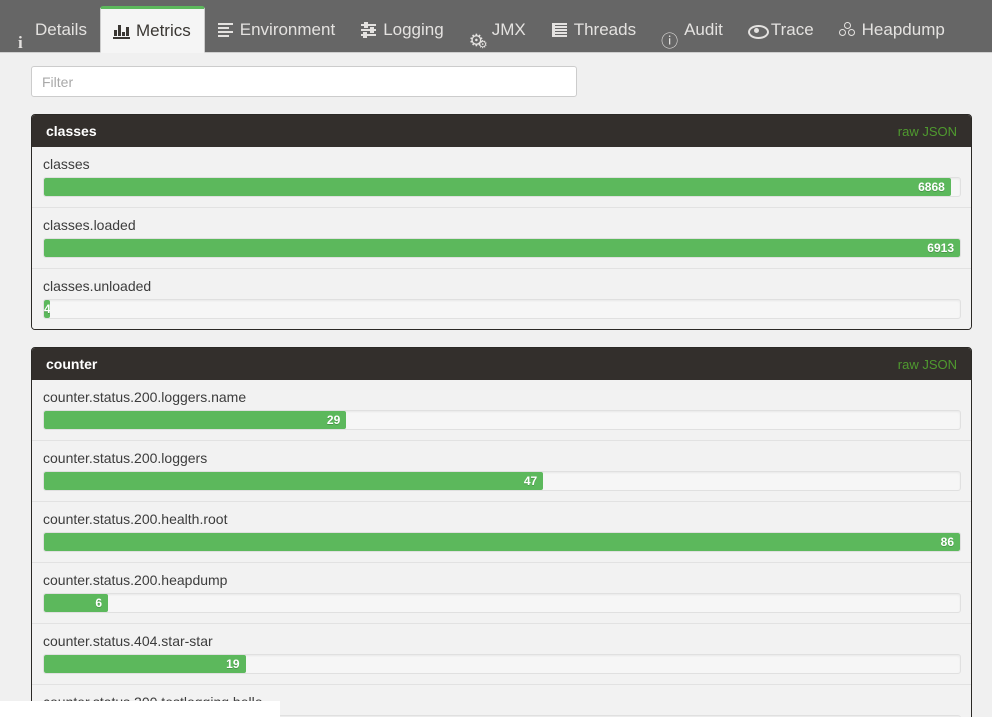 The image size is (992, 717). I want to click on tab-trace: Trace, so click(781, 29).